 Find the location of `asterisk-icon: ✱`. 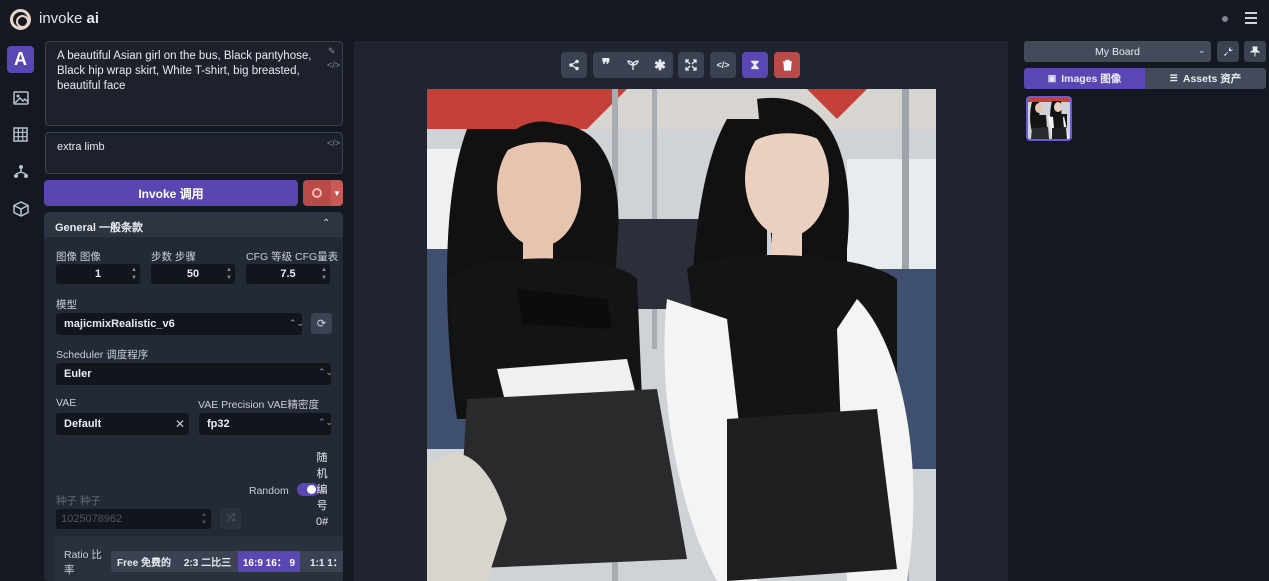

asterisk-icon: ✱ is located at coordinates (660, 65).